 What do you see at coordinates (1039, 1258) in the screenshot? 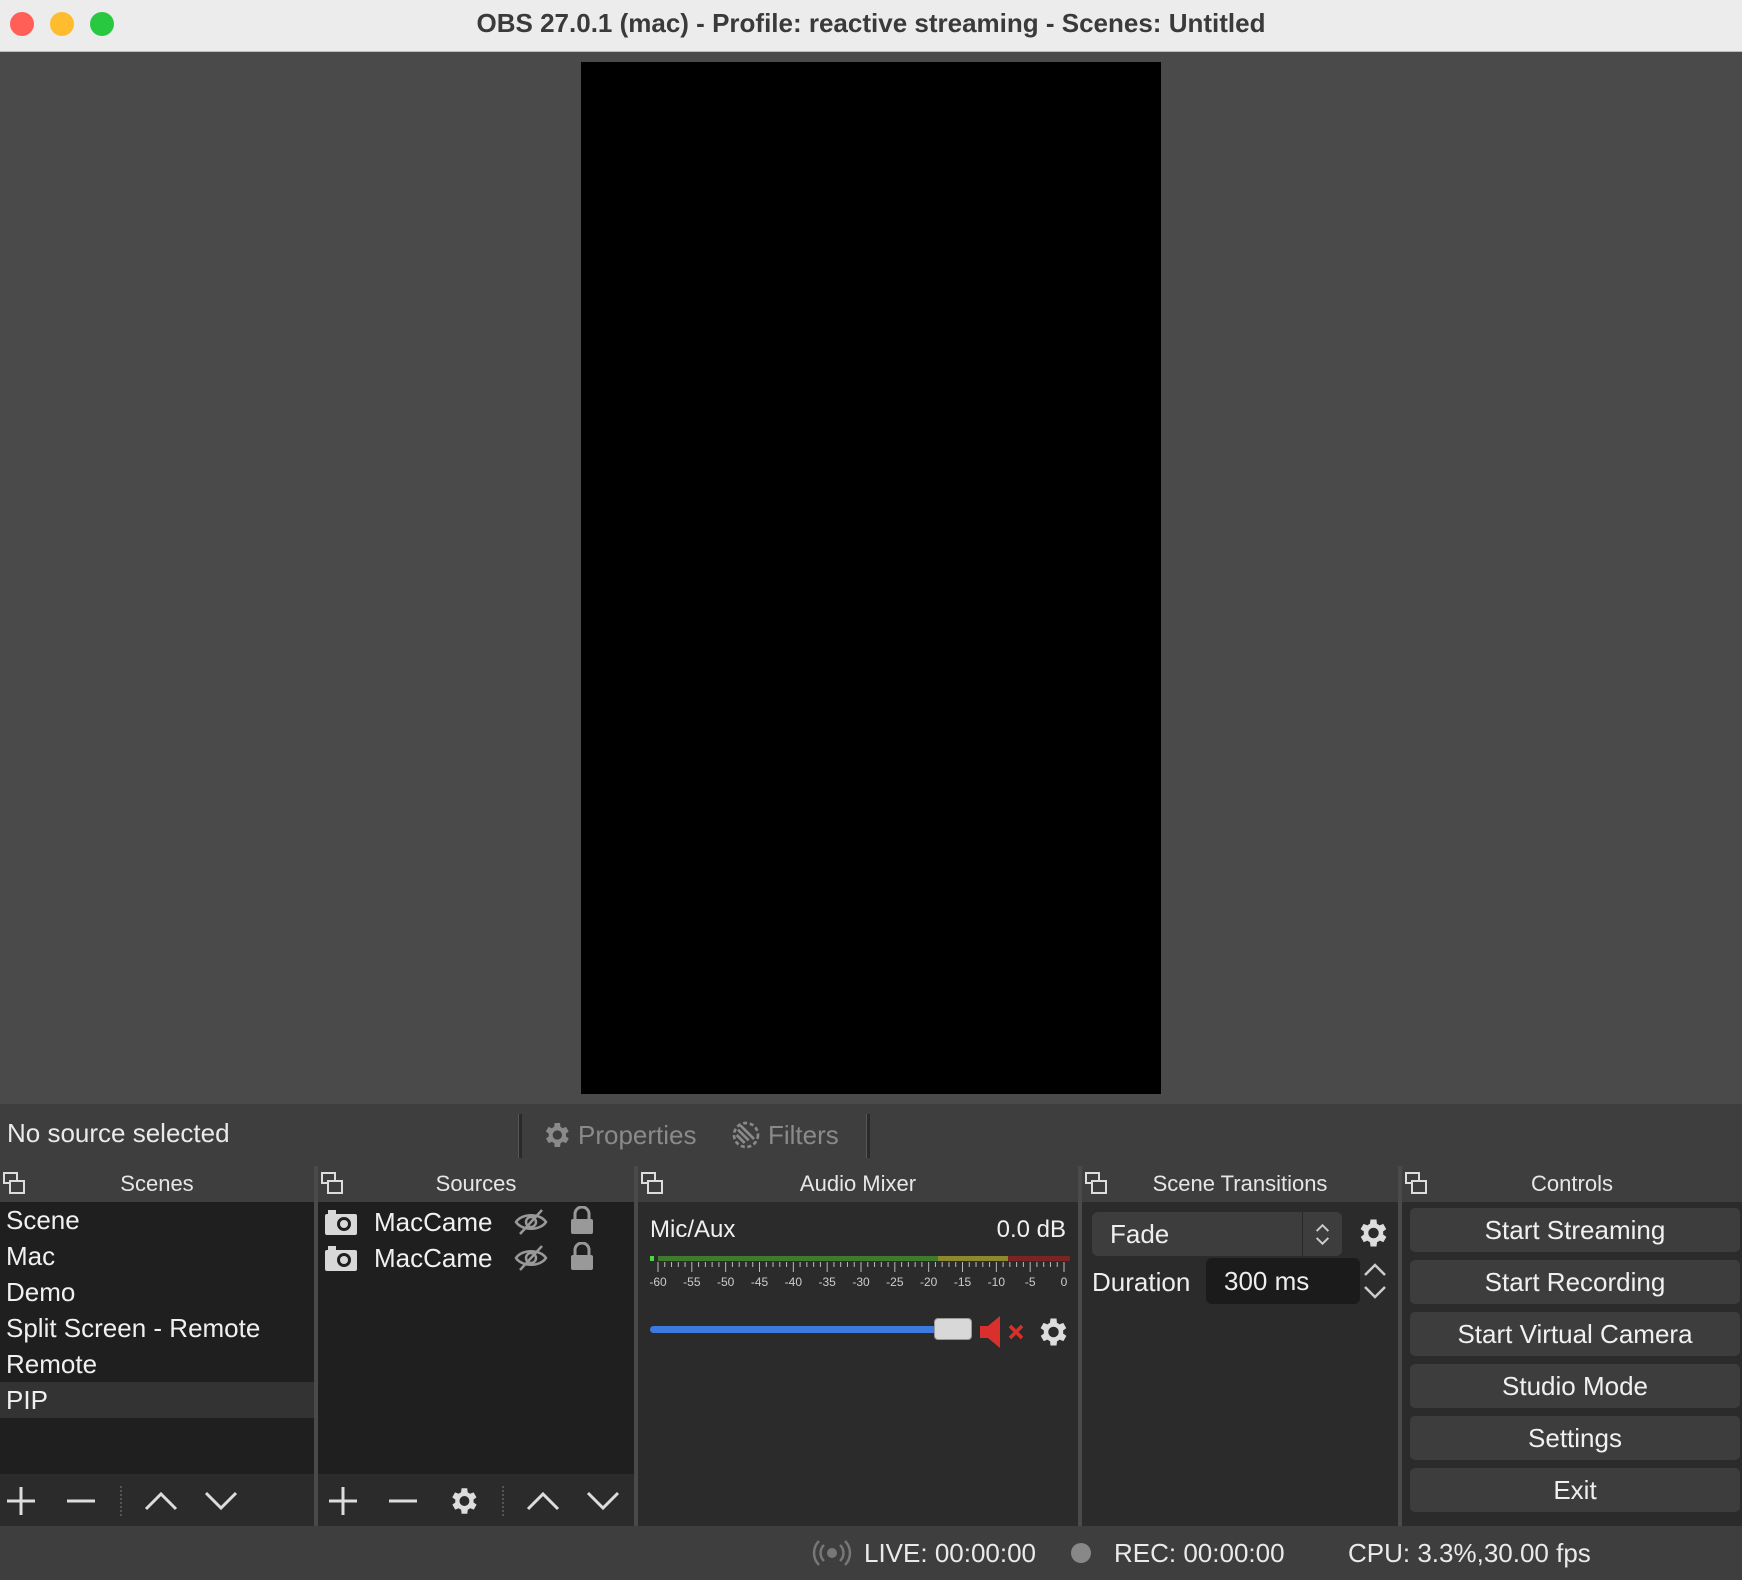
I see `meter-red-zone` at bounding box center [1039, 1258].